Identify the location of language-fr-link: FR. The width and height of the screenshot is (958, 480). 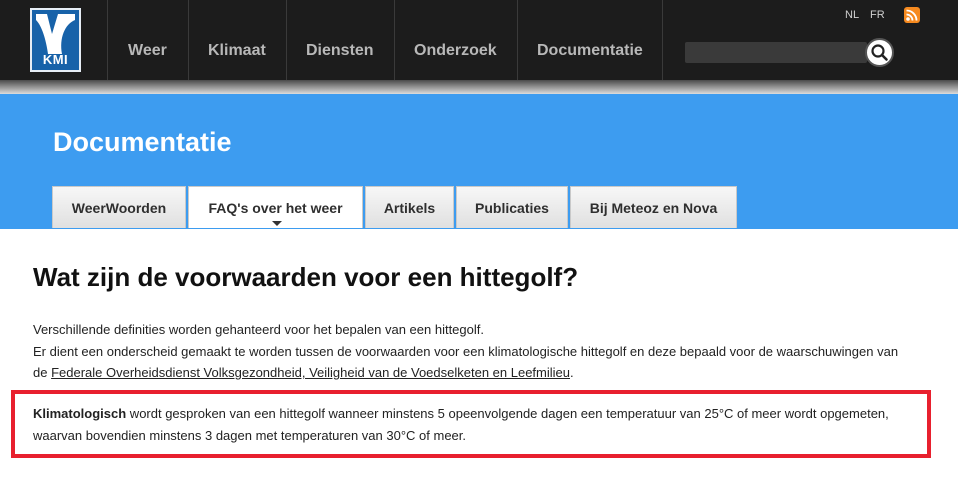
(877, 15).